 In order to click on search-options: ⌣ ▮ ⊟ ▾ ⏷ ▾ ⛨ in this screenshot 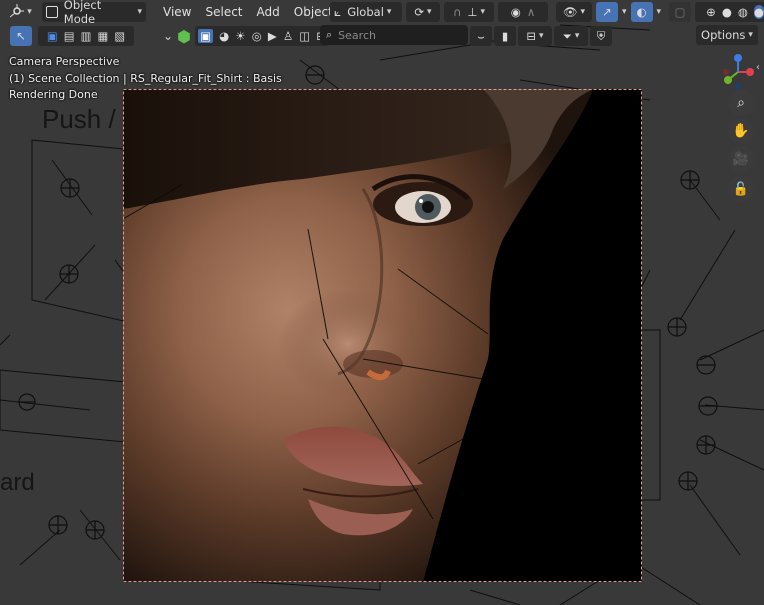, I will do `click(541, 36)`.